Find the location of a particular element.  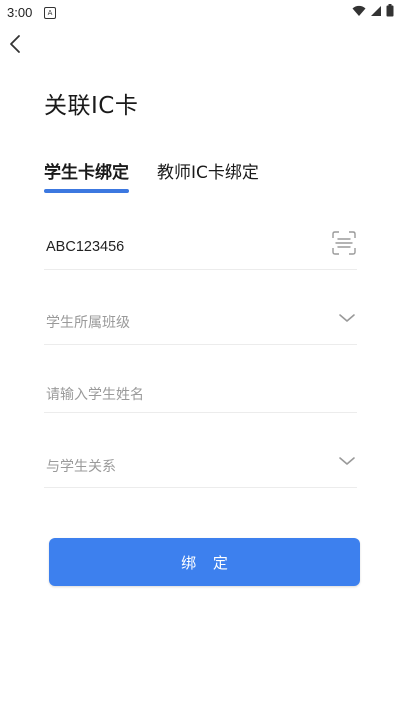

scan-icon is located at coordinates (344, 243).